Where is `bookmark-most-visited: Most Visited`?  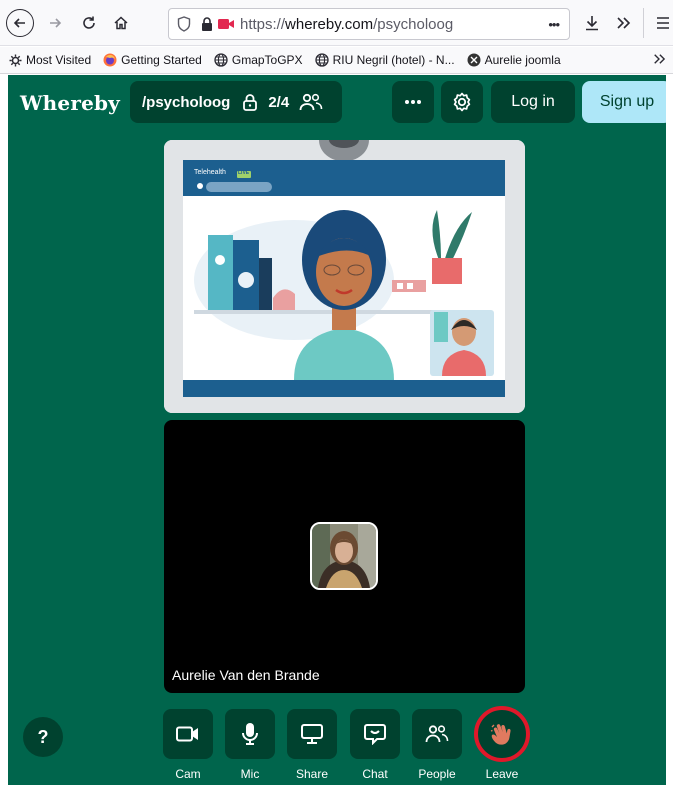
bookmark-most-visited: Most Visited is located at coordinates (49, 60).